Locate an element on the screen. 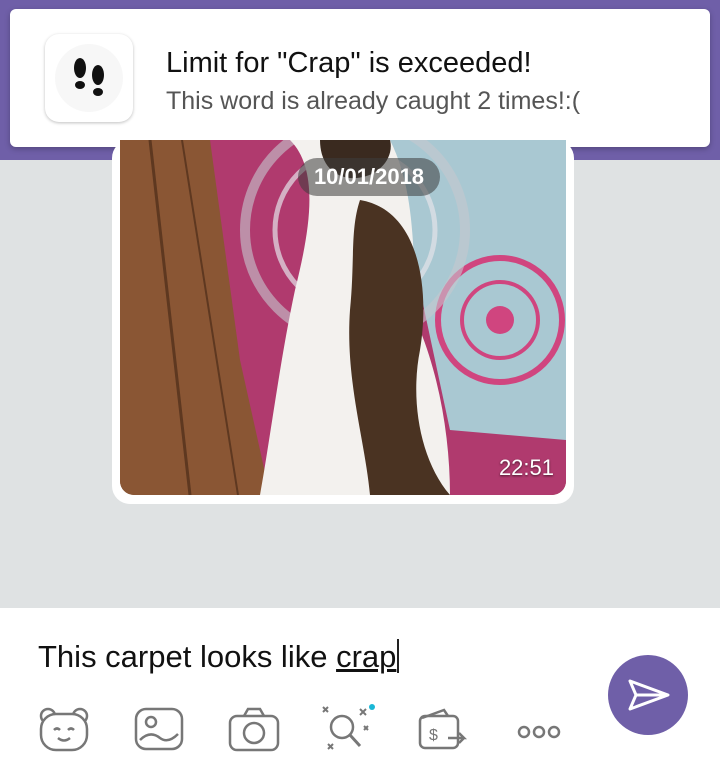  sticker-bear-icon is located at coordinates (64, 729).